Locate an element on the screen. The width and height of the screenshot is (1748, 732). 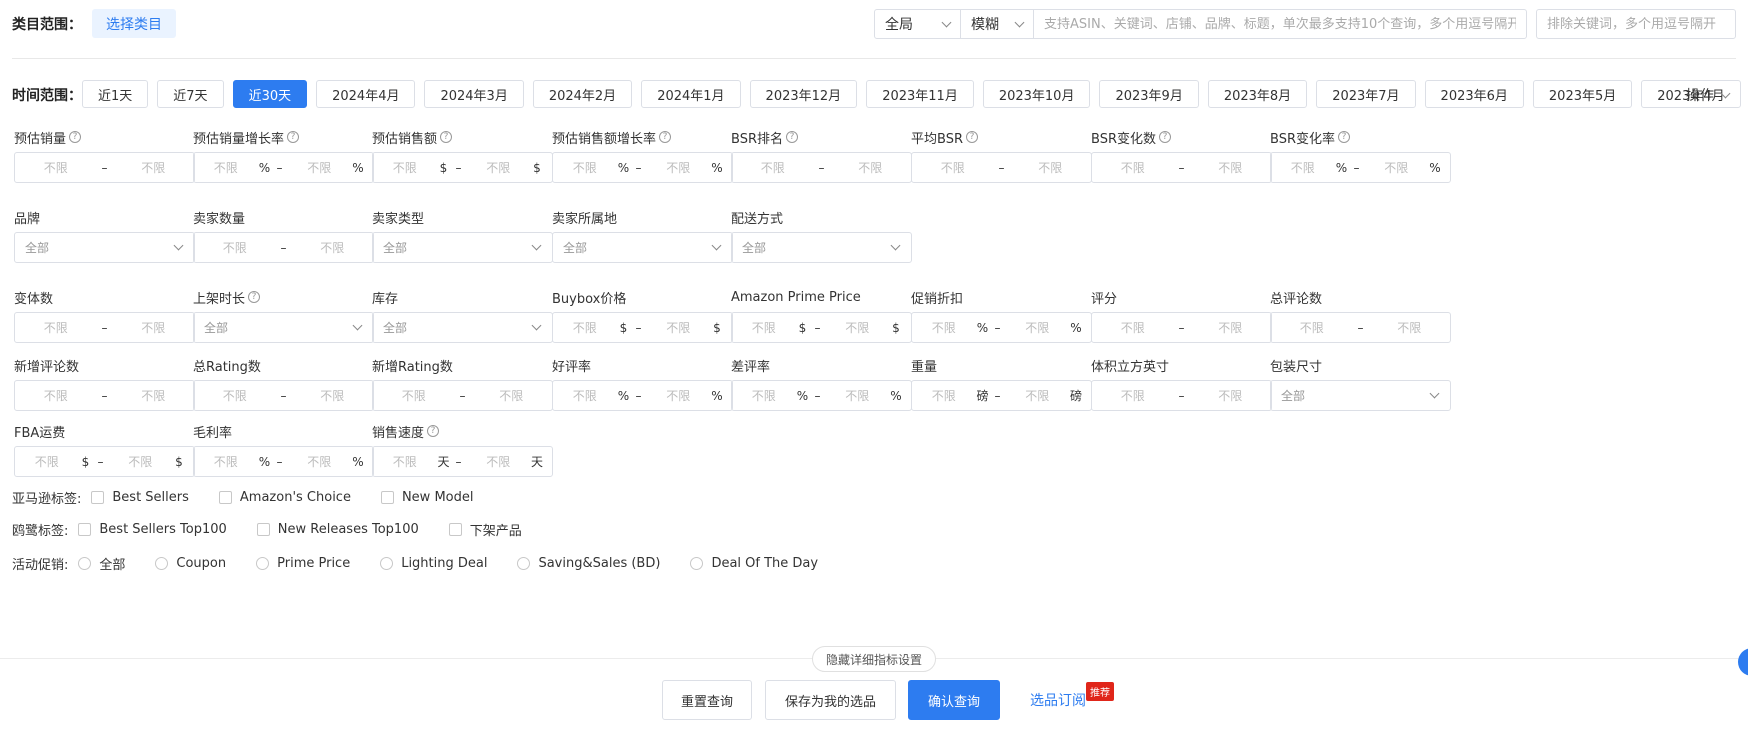
time-tab: 2023年9月 is located at coordinates (1149, 94).